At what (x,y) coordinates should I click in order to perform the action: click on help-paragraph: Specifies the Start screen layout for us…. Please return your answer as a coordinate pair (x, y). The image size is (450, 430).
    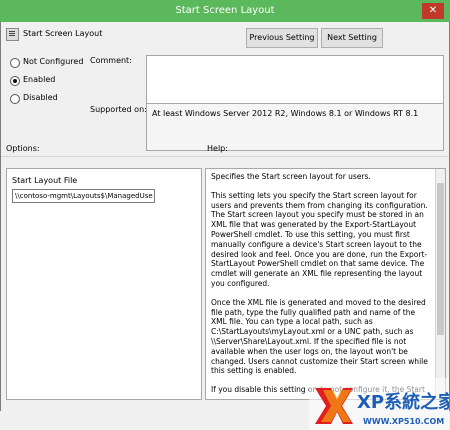
    Looking at the image, I should click on (291, 176).